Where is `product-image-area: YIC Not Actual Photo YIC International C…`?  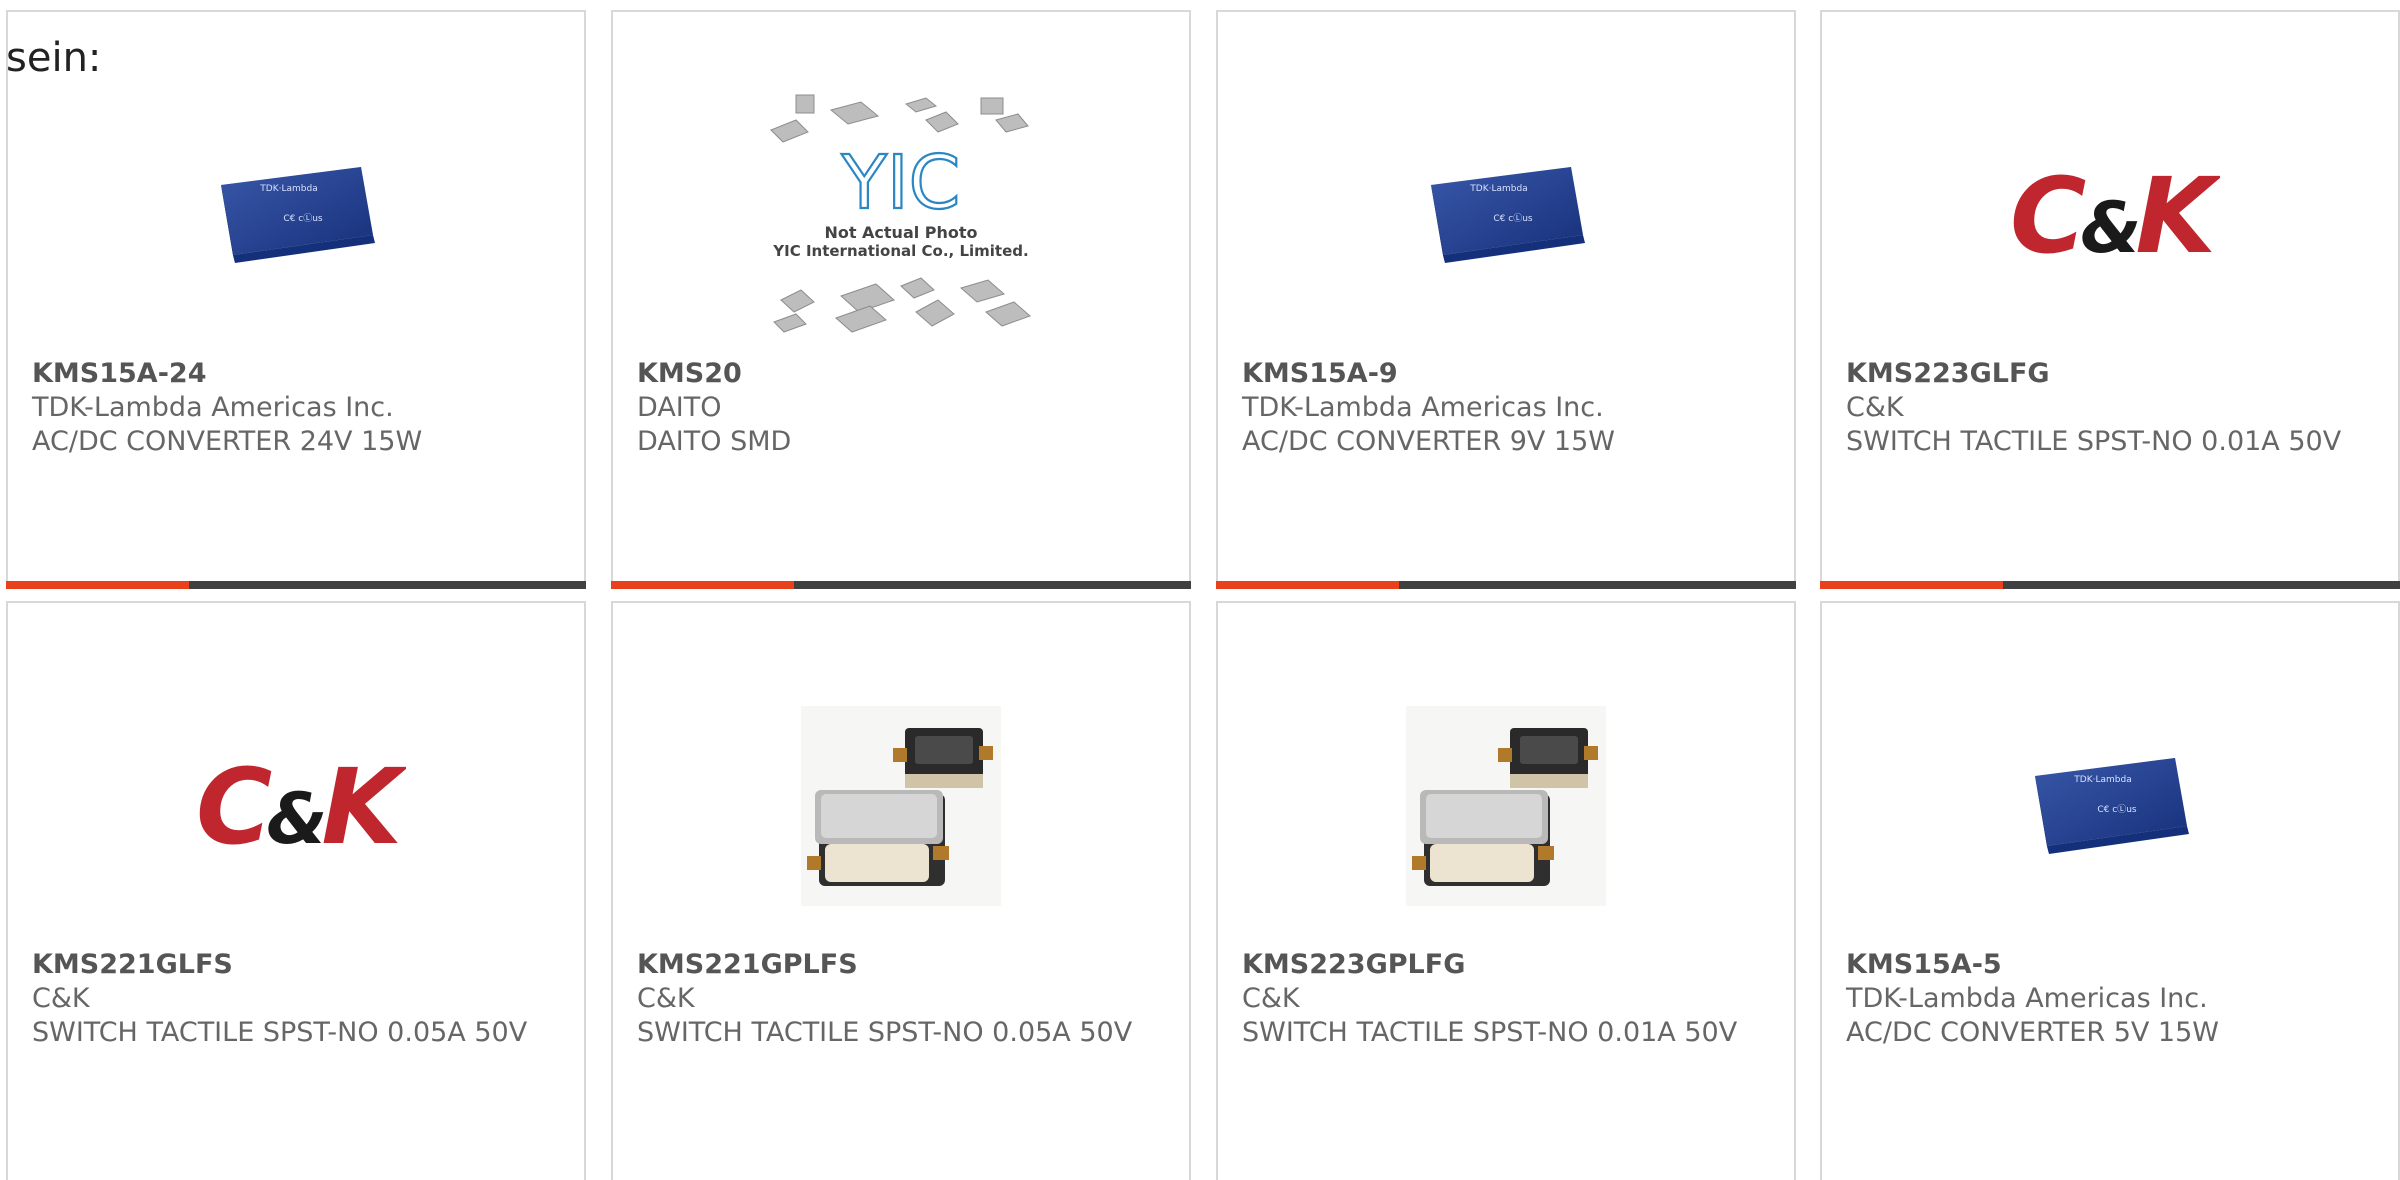
product-image-area: YIC Not Actual Photo YIC International C… is located at coordinates (901, 214).